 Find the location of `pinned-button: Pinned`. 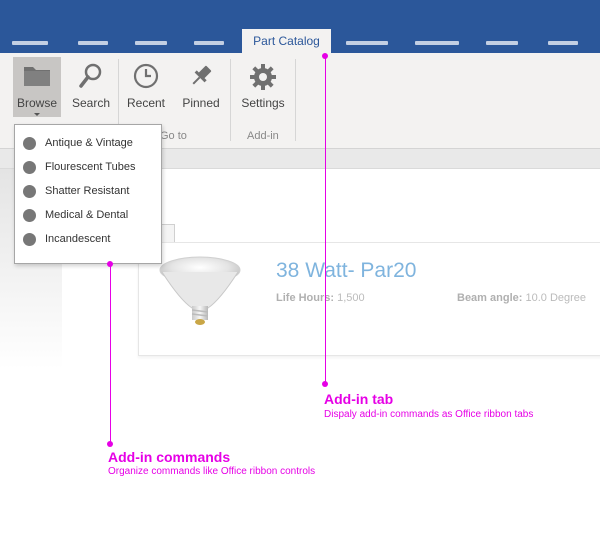

pinned-button: Pinned is located at coordinates (201, 87).